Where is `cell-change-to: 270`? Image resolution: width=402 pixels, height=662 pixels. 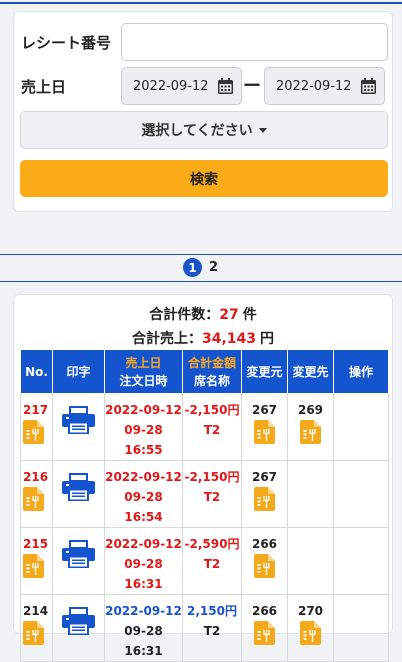
cell-change-to: 270 is located at coordinates (310, 628).